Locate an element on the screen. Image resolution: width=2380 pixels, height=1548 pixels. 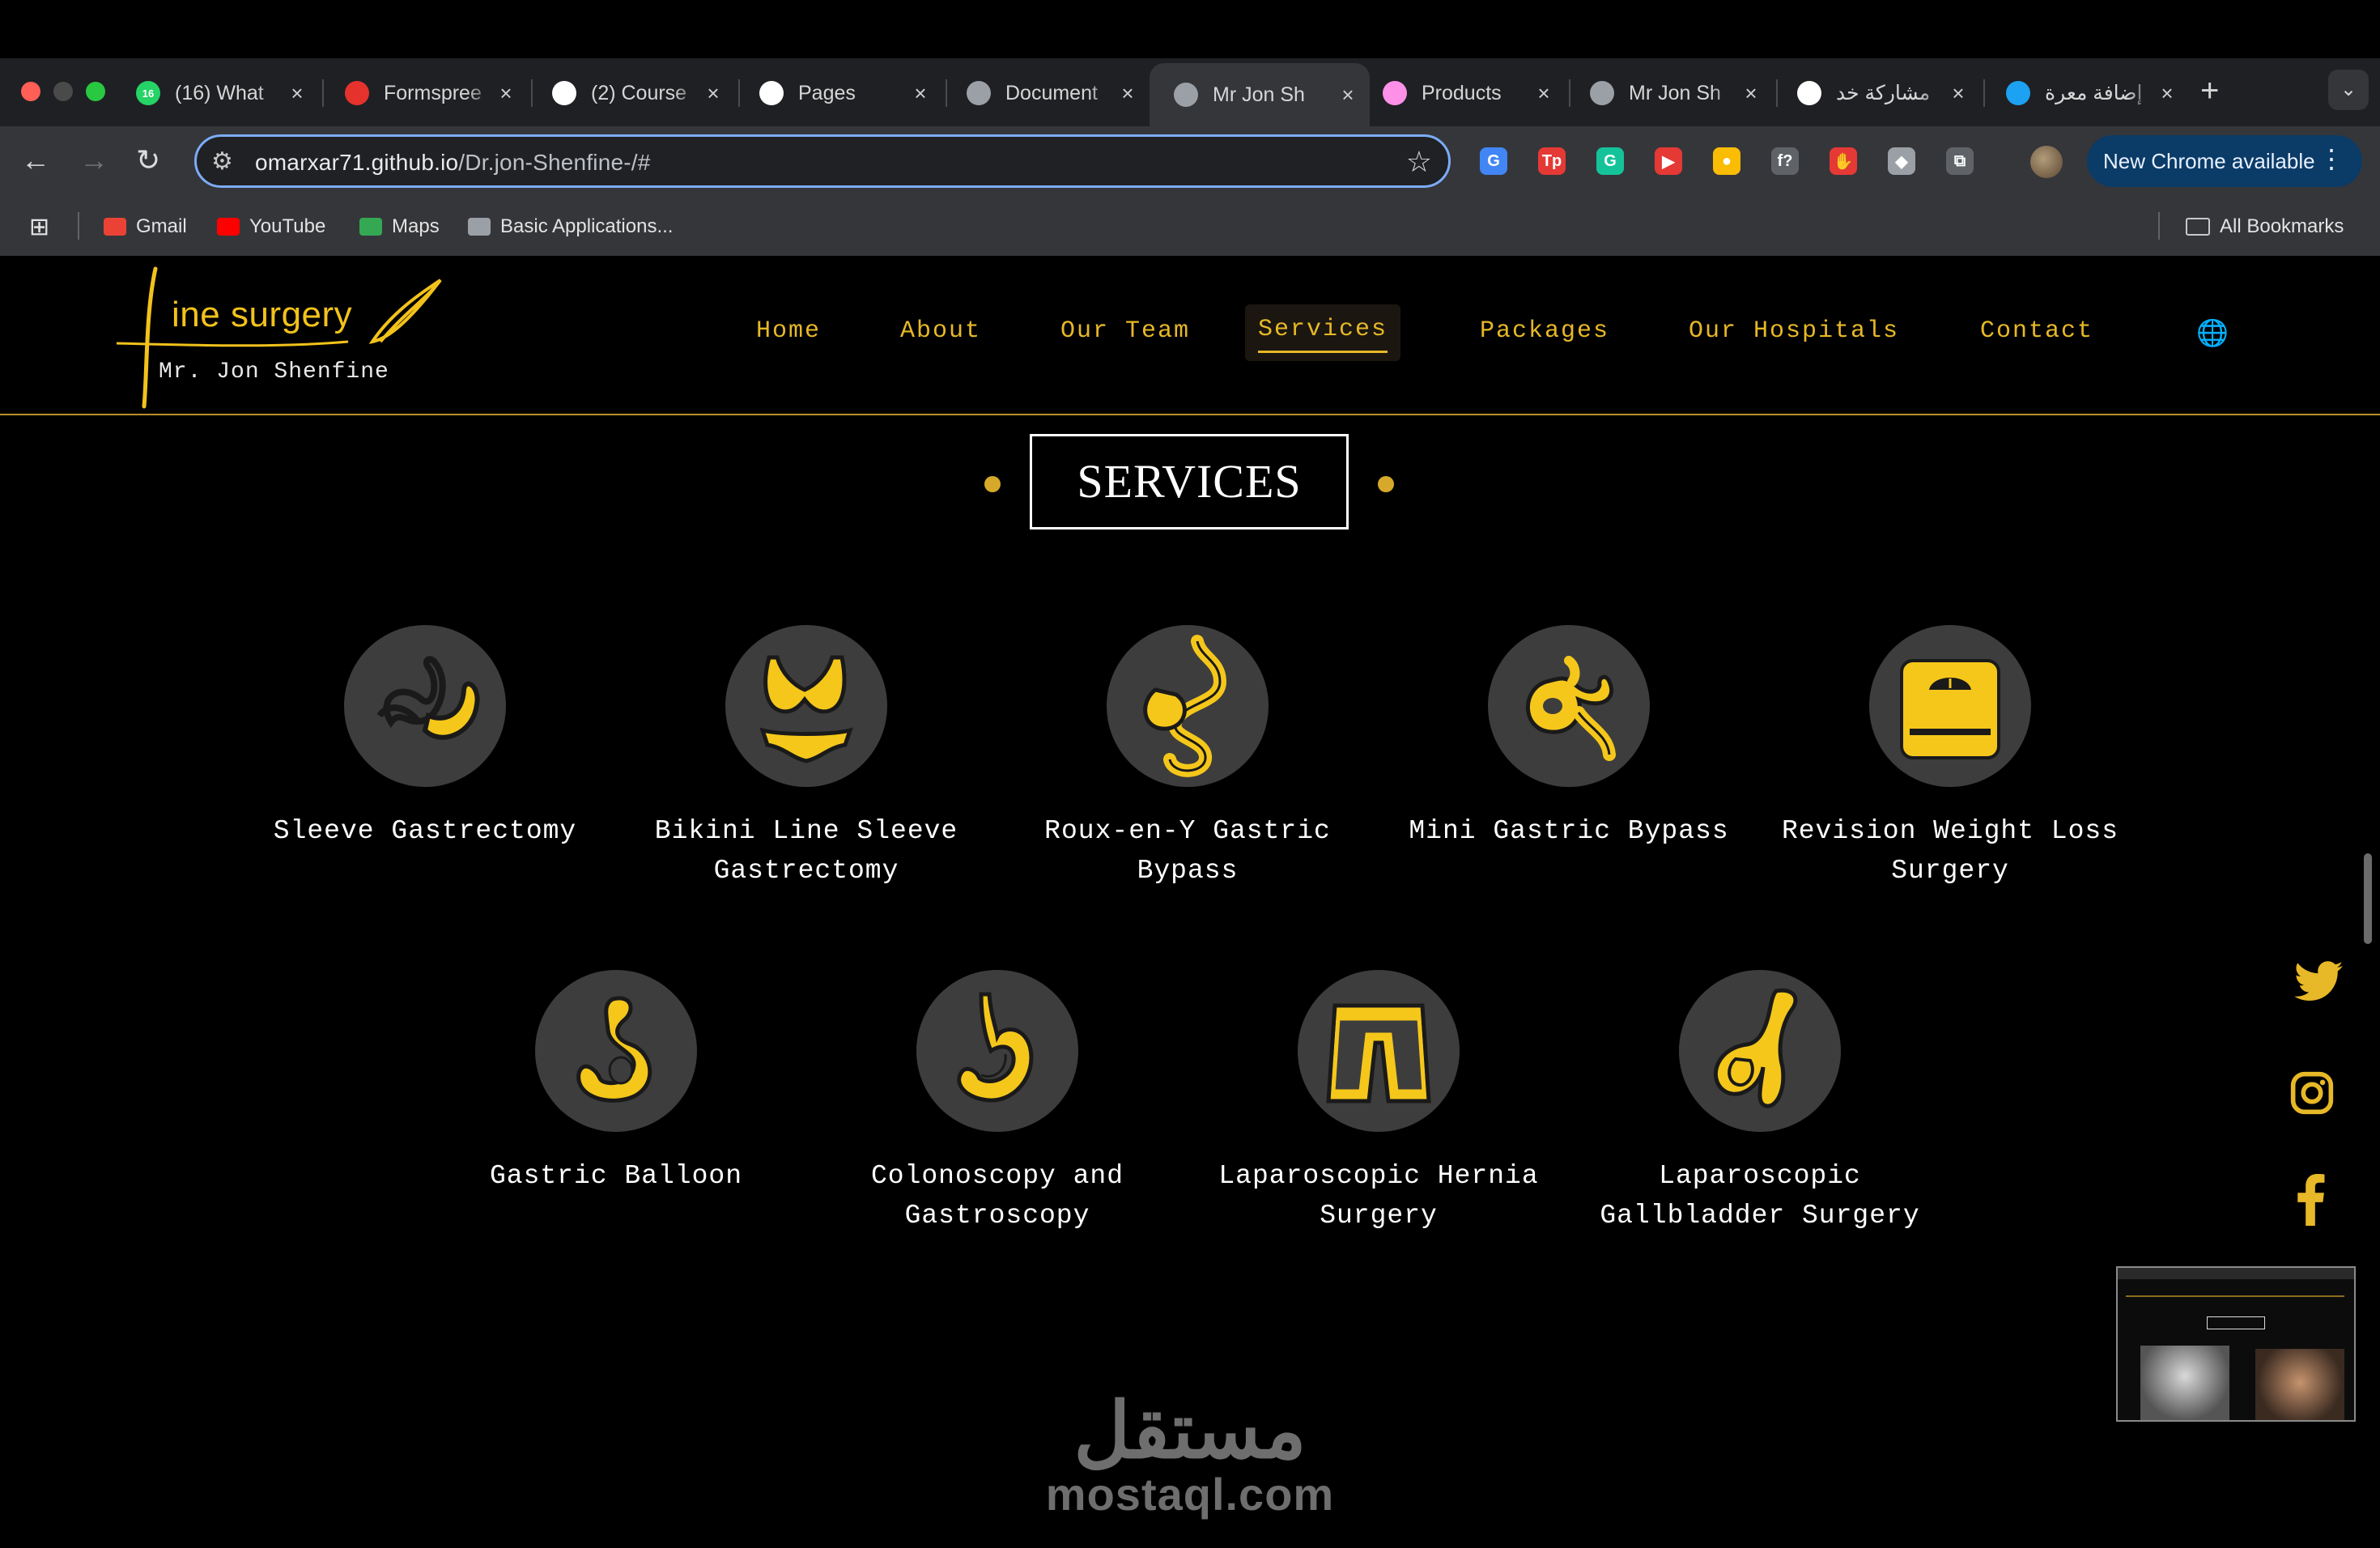
service-card: Laparoscopic Gallbladder Surgery is located at coordinates (1760, 1102).